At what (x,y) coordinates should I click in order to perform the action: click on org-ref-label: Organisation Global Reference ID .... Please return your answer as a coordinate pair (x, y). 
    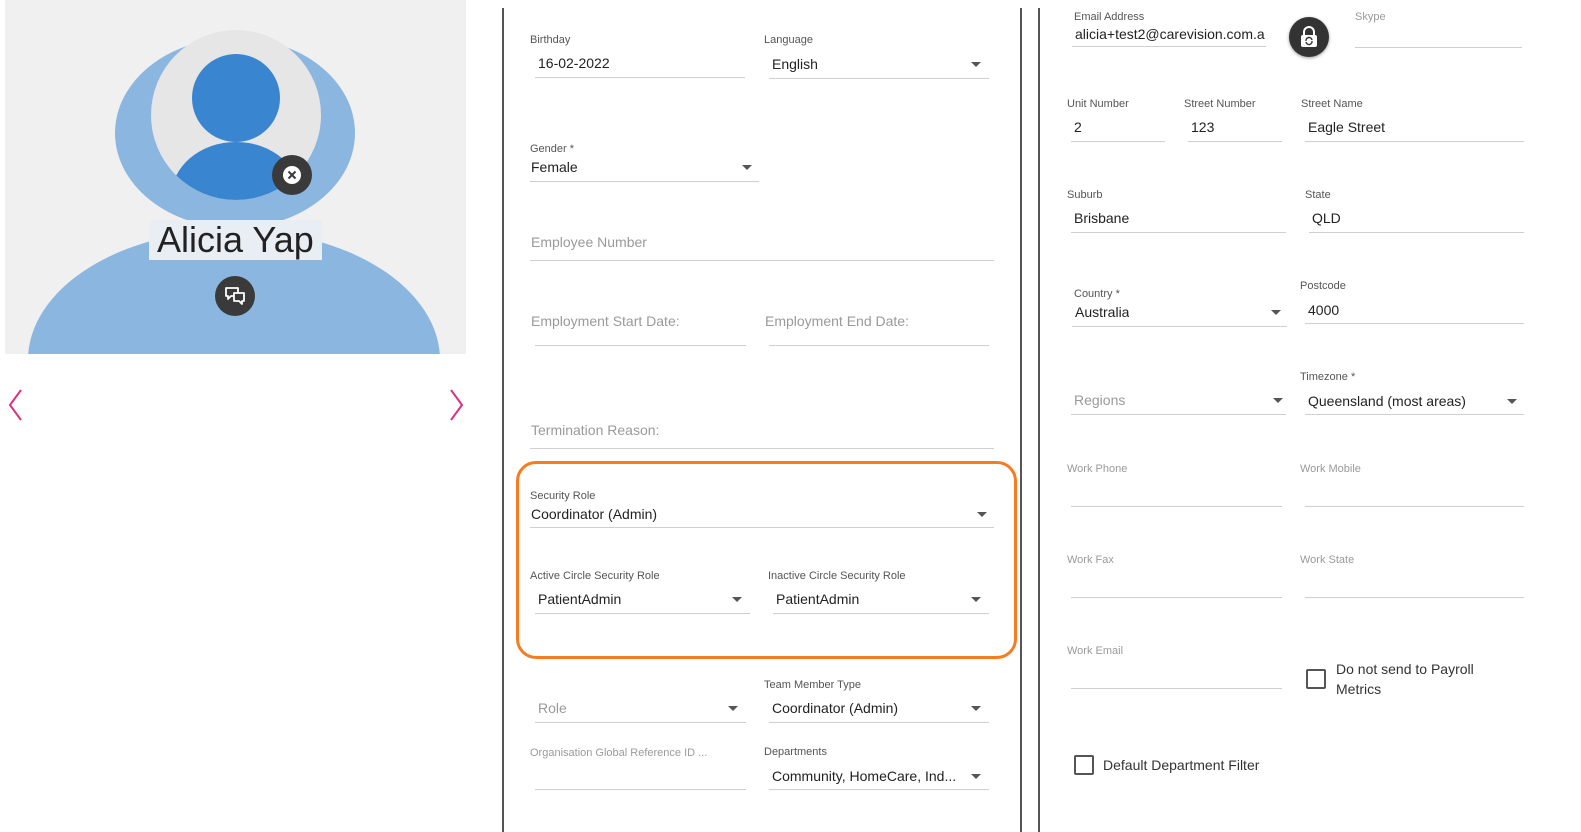
    Looking at the image, I should click on (619, 753).